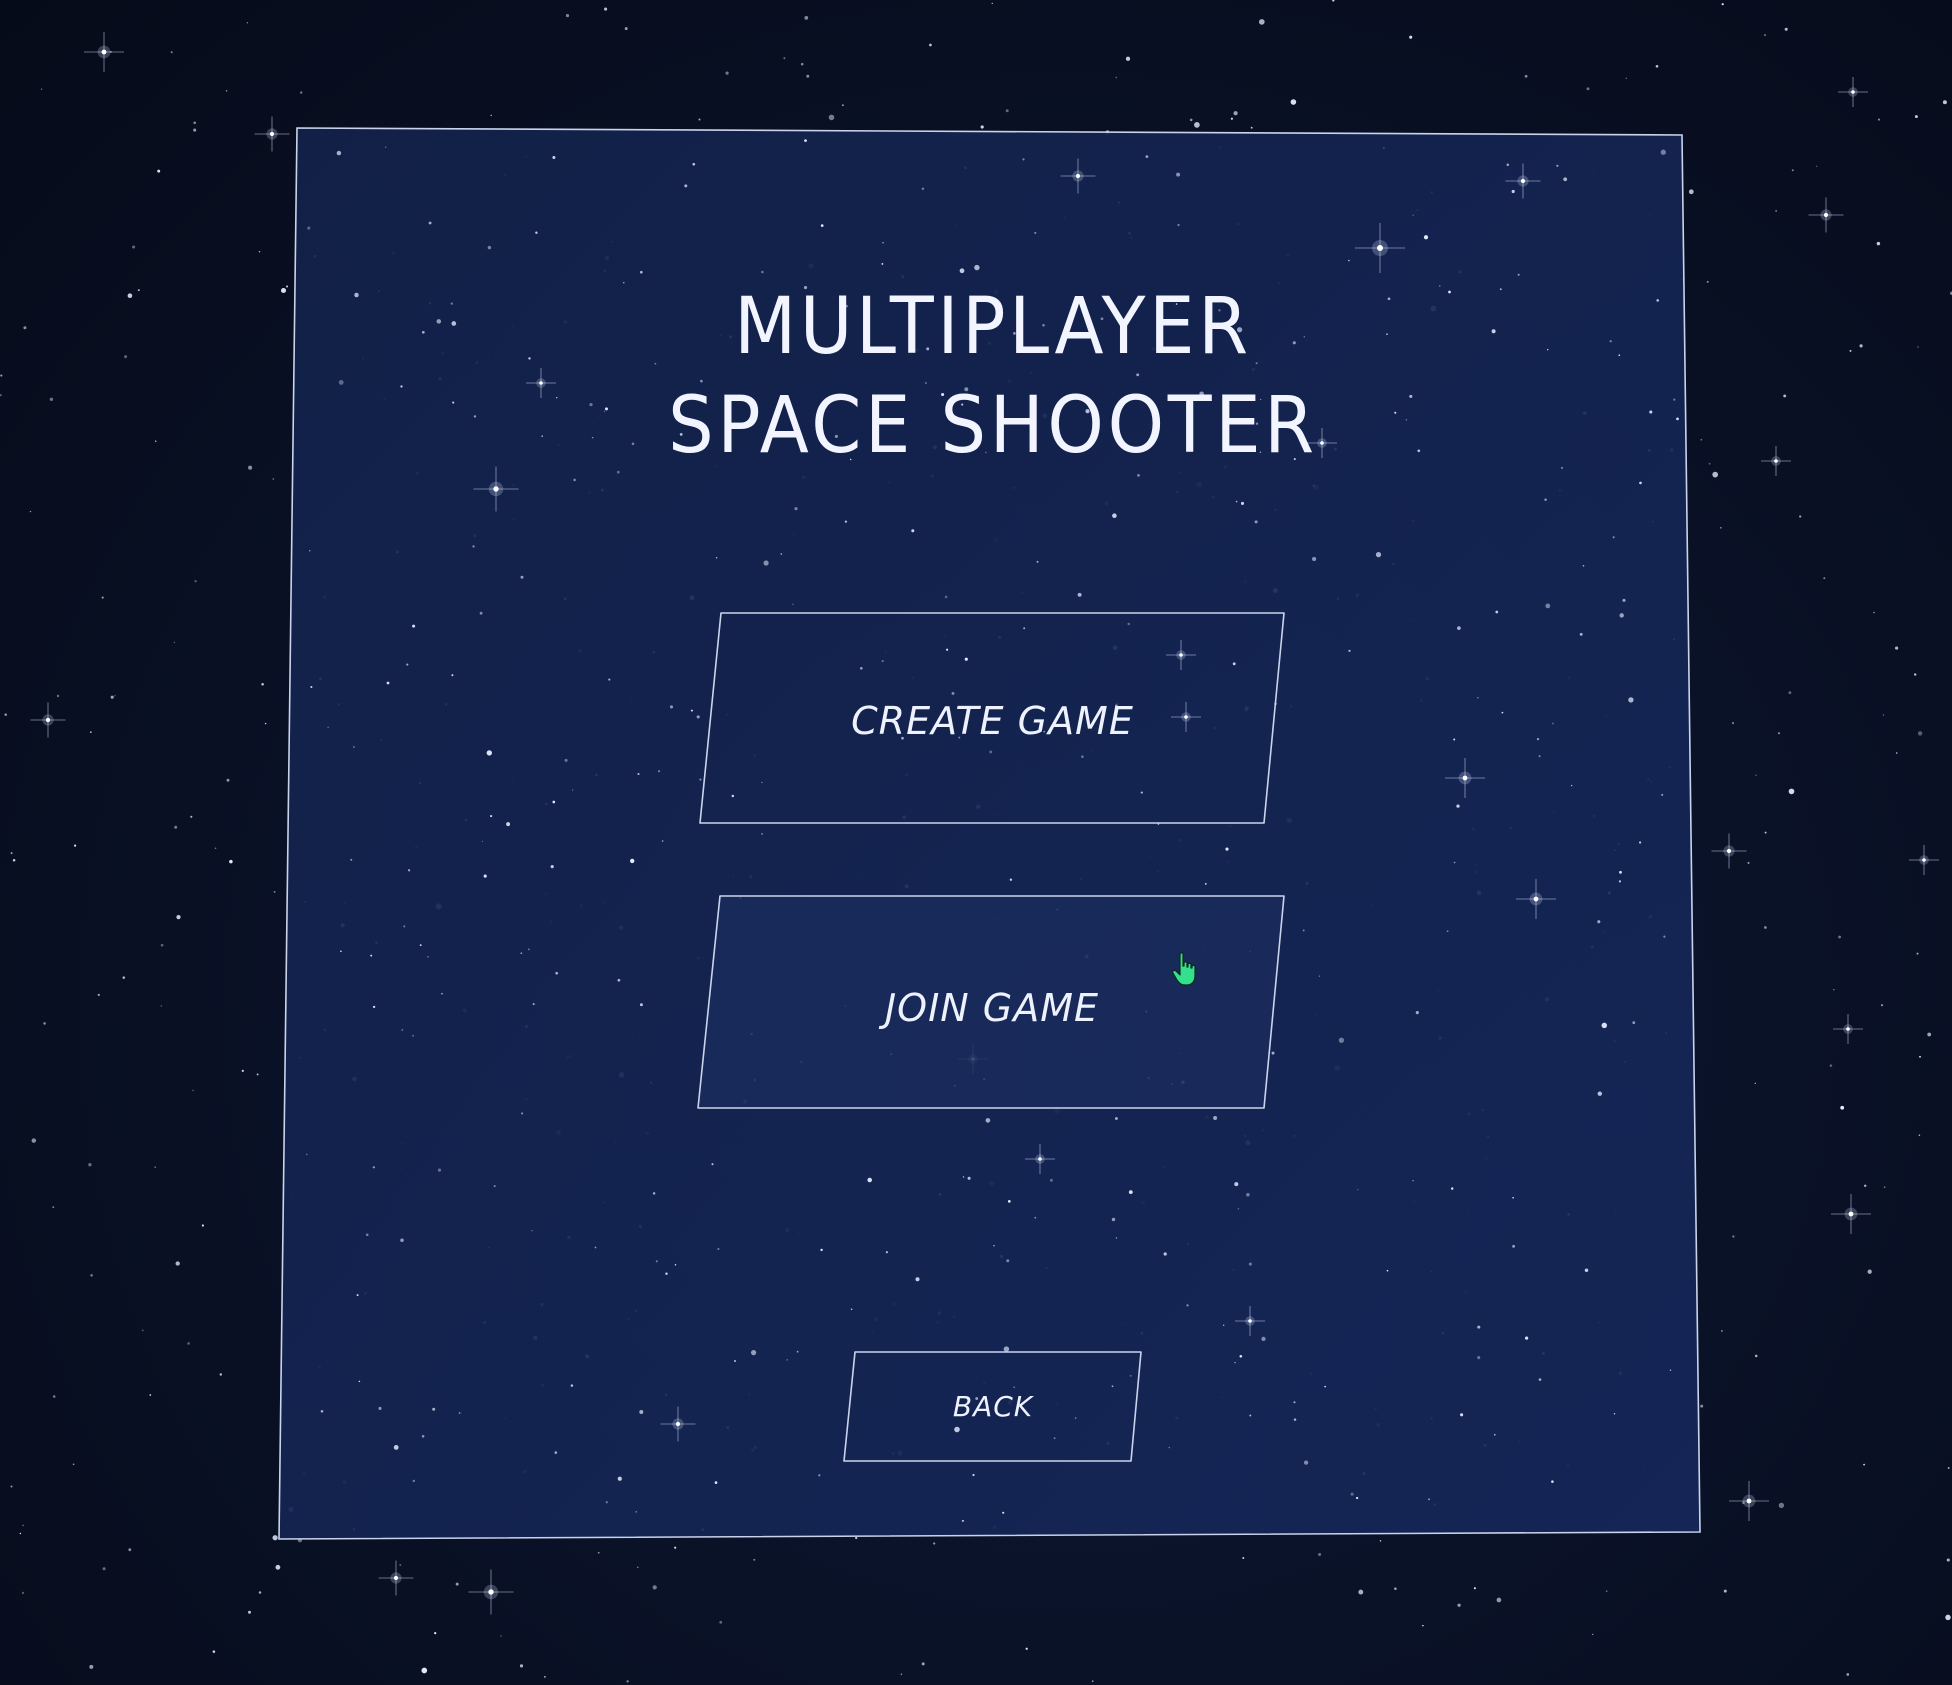  Describe the element at coordinates (992, 718) in the screenshot. I see `create-game-button: CREATE GAME` at that location.